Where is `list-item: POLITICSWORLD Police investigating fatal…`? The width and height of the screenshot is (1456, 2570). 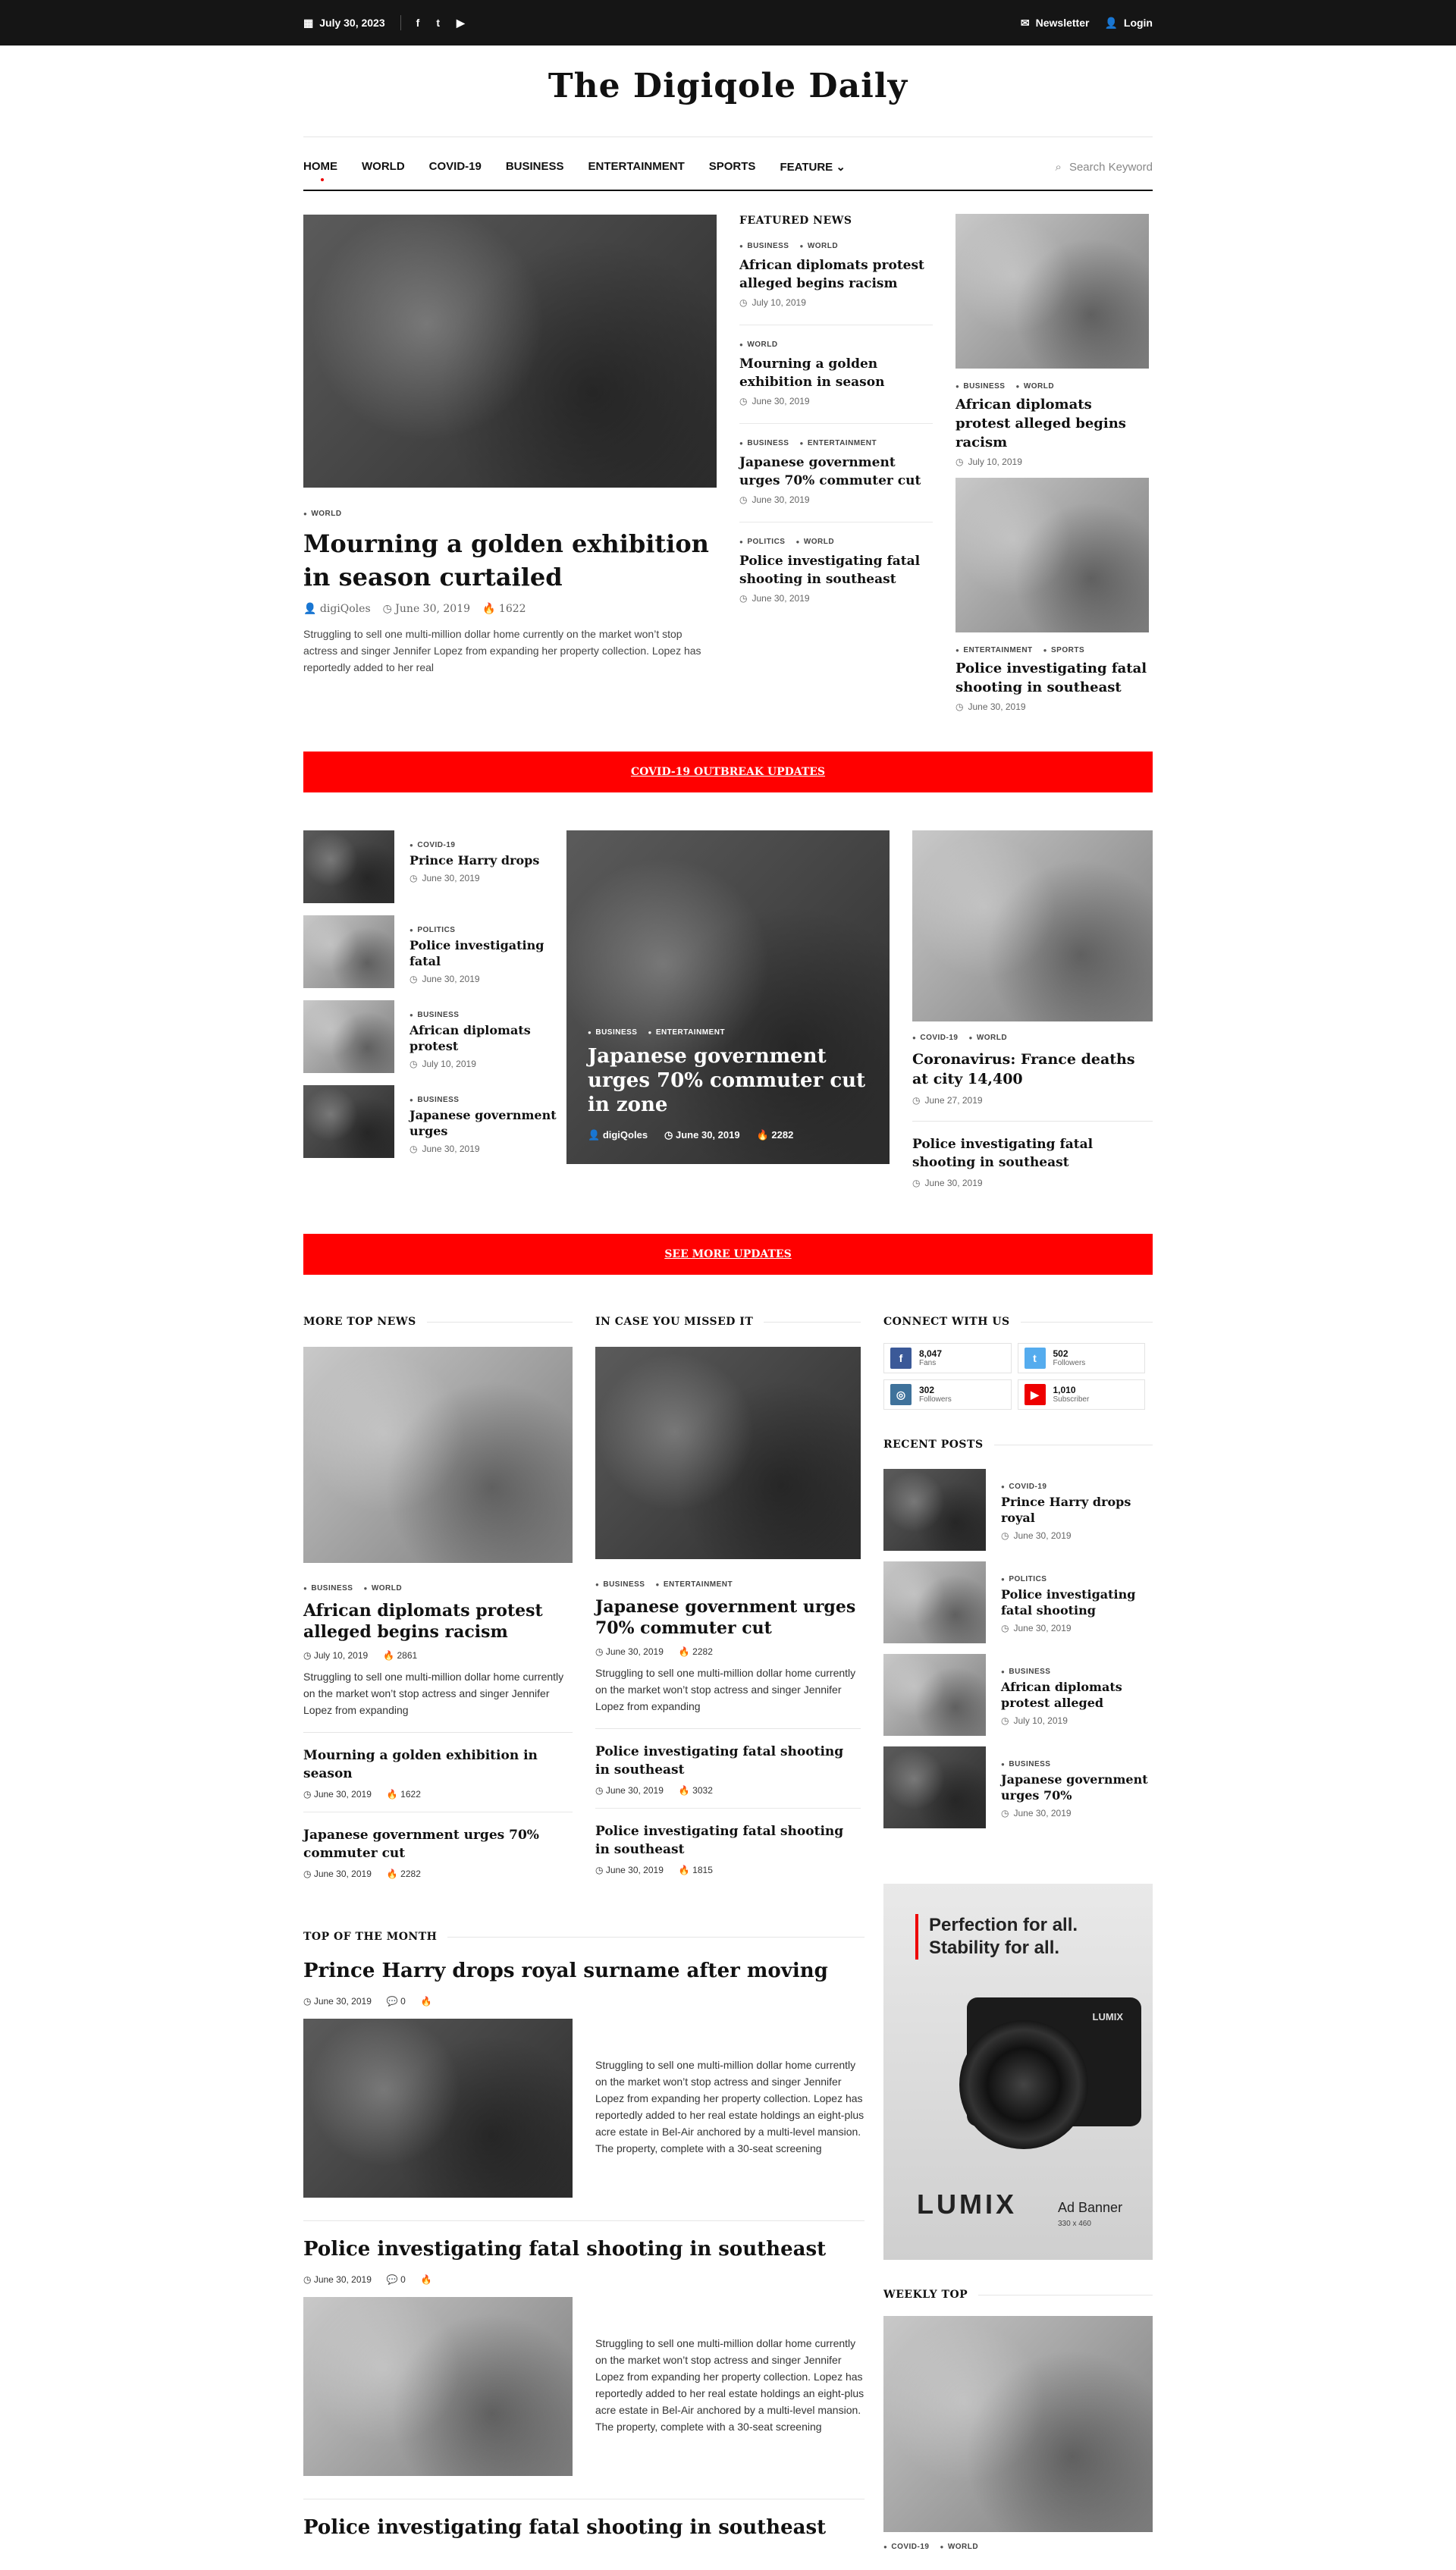
list-item: POLITICSWORLD Police investigating fatal… is located at coordinates (836, 571).